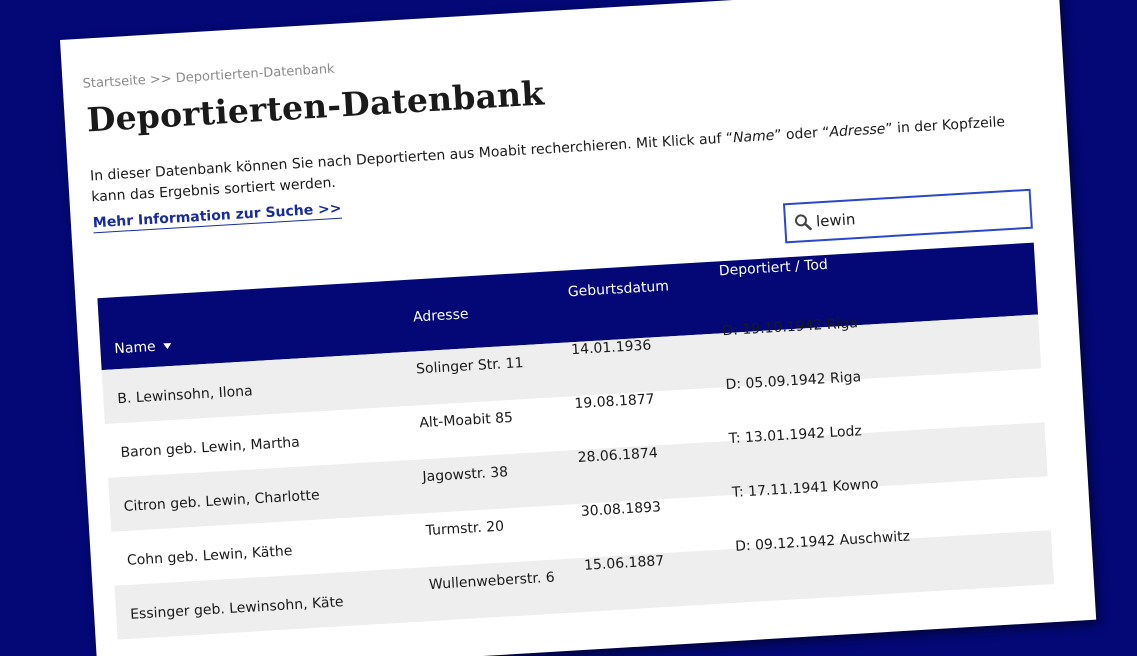 Image resolution: width=1137 pixels, height=656 pixels. I want to click on header-birthdate: Geburtsdatum, so click(618, 289).